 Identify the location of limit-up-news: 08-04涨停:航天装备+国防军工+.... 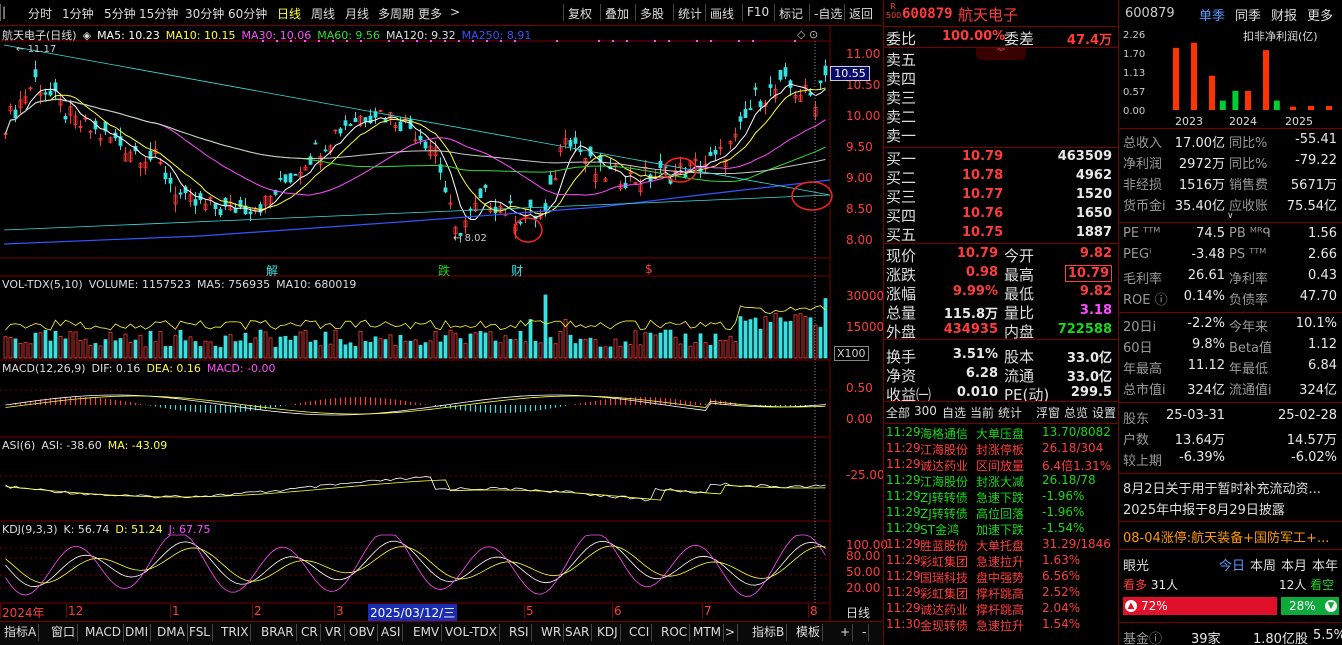
(1226, 536).